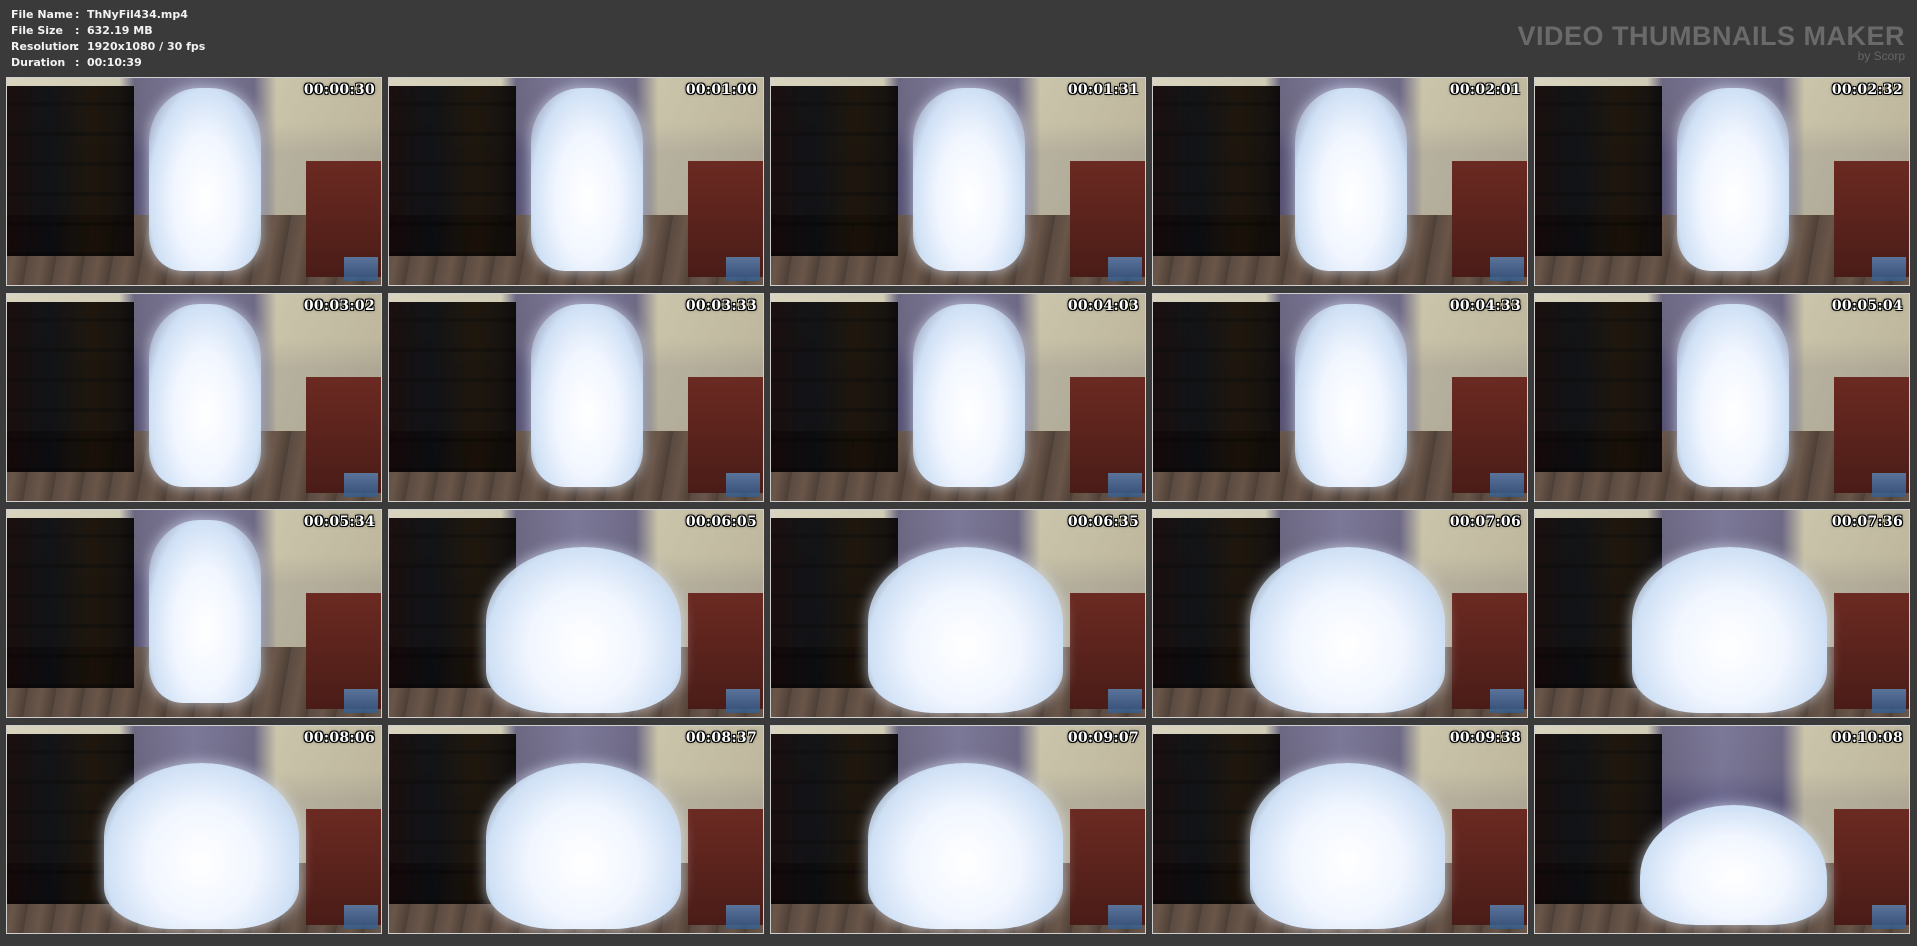  What do you see at coordinates (1103, 522) in the screenshot?
I see `timestamp: 00:06:35` at bounding box center [1103, 522].